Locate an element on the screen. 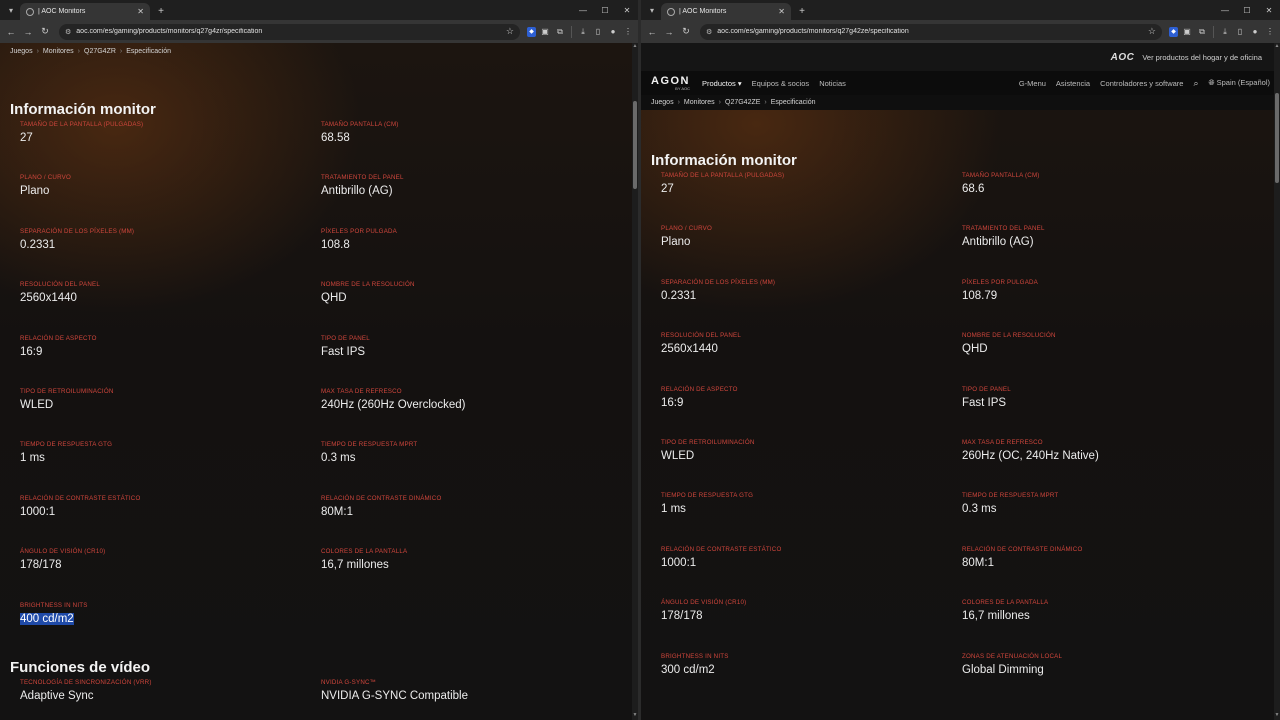 The width and height of the screenshot is (1280, 720). nav-equipos: Equipos & socios is located at coordinates (781, 83).